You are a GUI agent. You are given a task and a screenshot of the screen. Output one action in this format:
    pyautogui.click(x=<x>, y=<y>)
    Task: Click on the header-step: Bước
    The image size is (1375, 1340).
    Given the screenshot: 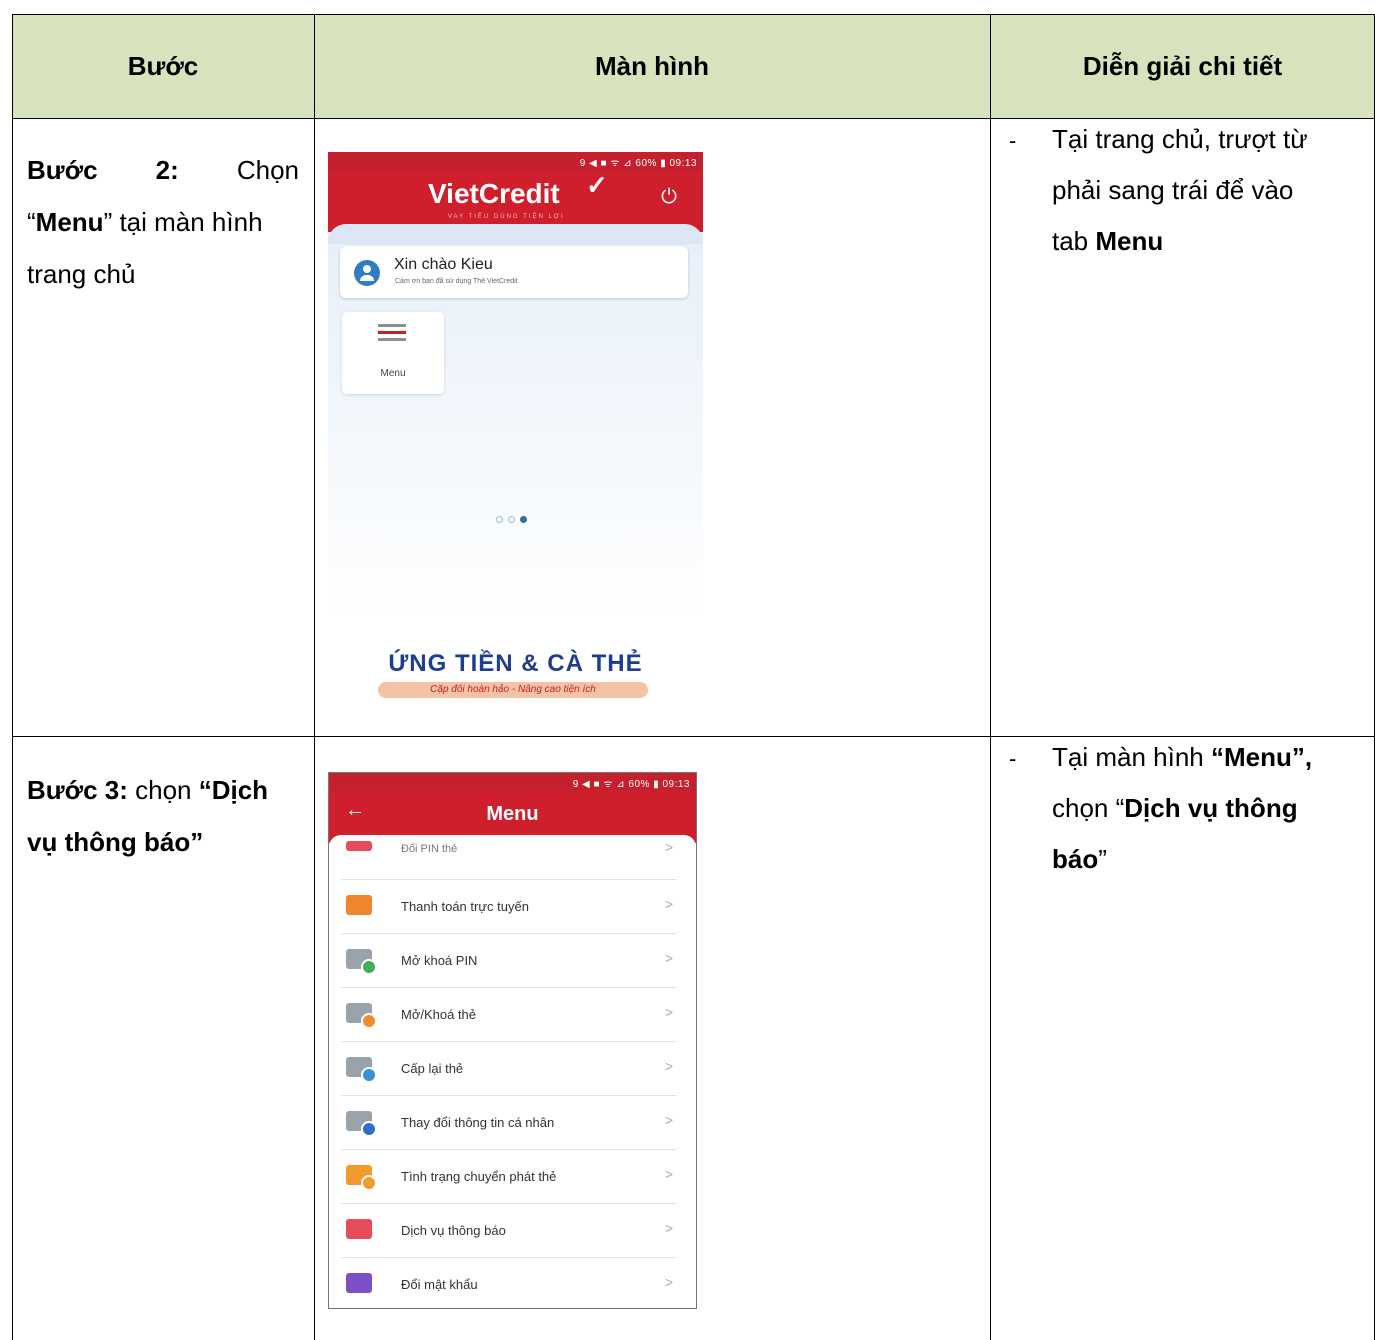 What is the action you would take?
    pyautogui.click(x=163, y=65)
    